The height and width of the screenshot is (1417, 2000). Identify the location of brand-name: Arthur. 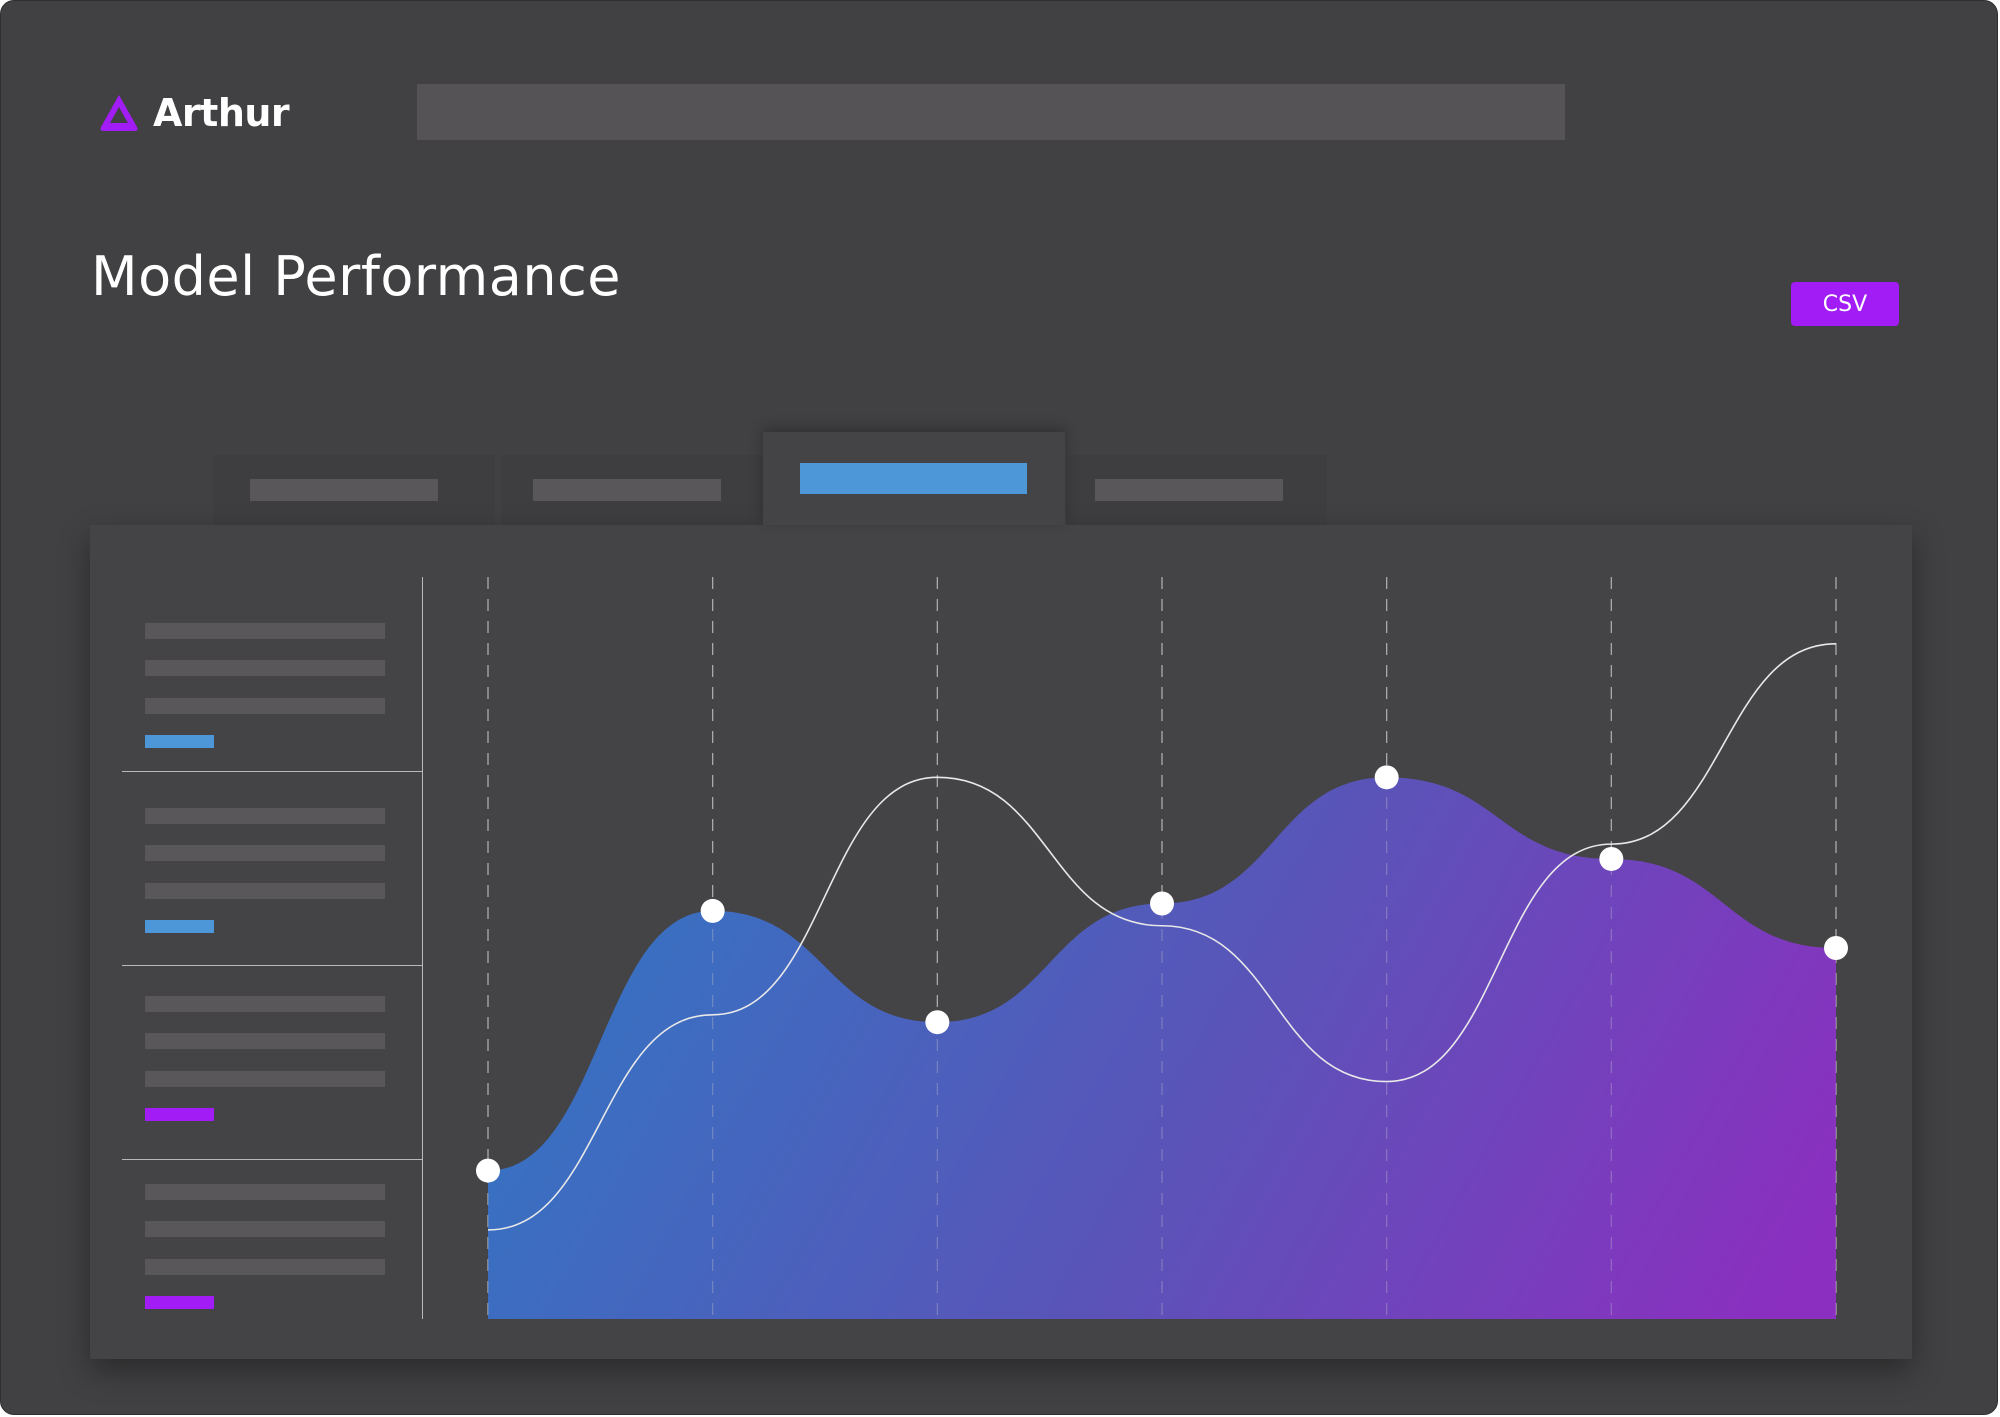
(221, 113).